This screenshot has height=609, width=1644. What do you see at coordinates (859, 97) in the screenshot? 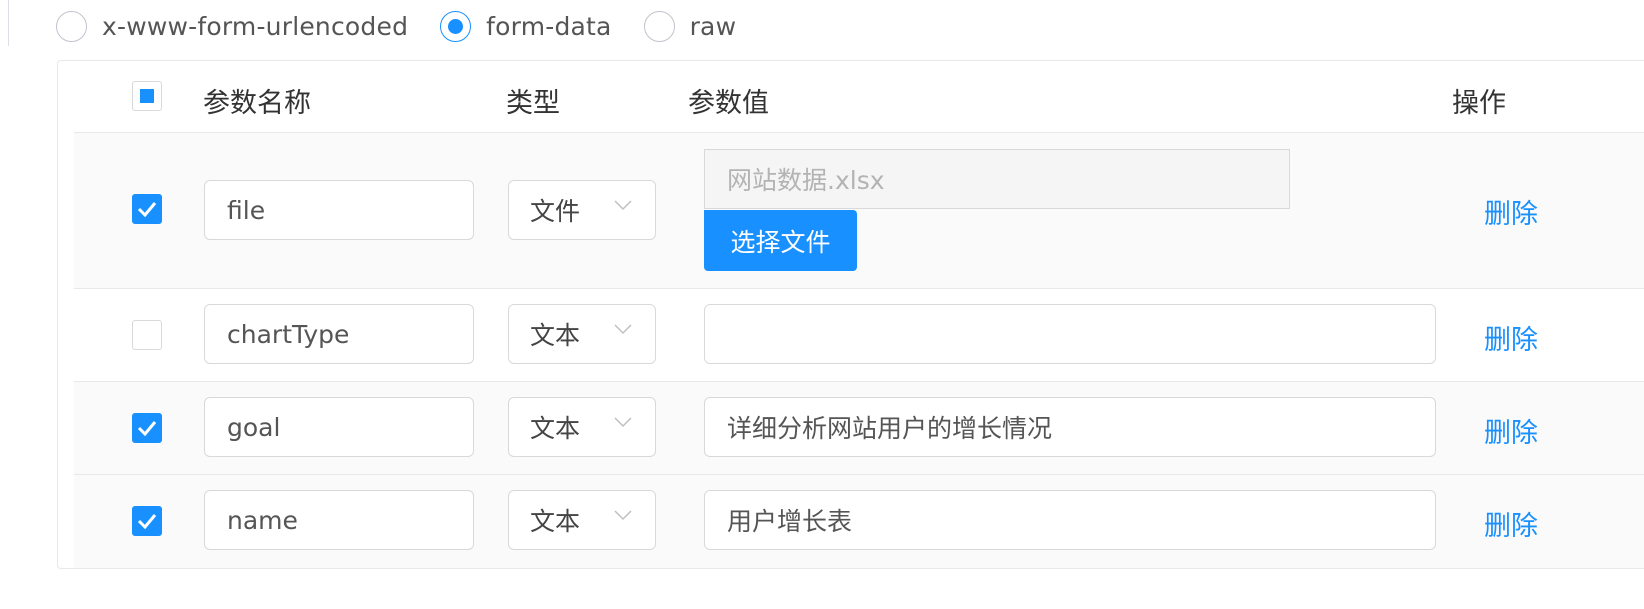
I see `table-header-row: 参数名称 类型 参数值 操作` at bounding box center [859, 97].